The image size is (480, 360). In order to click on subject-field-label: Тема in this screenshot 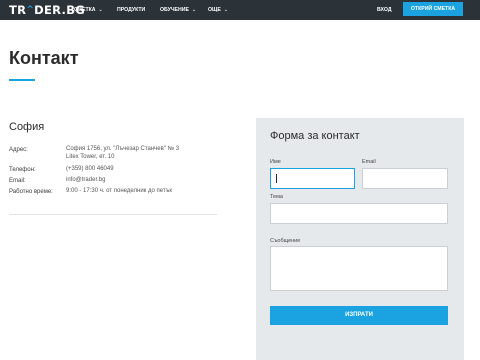, I will do `click(276, 197)`.